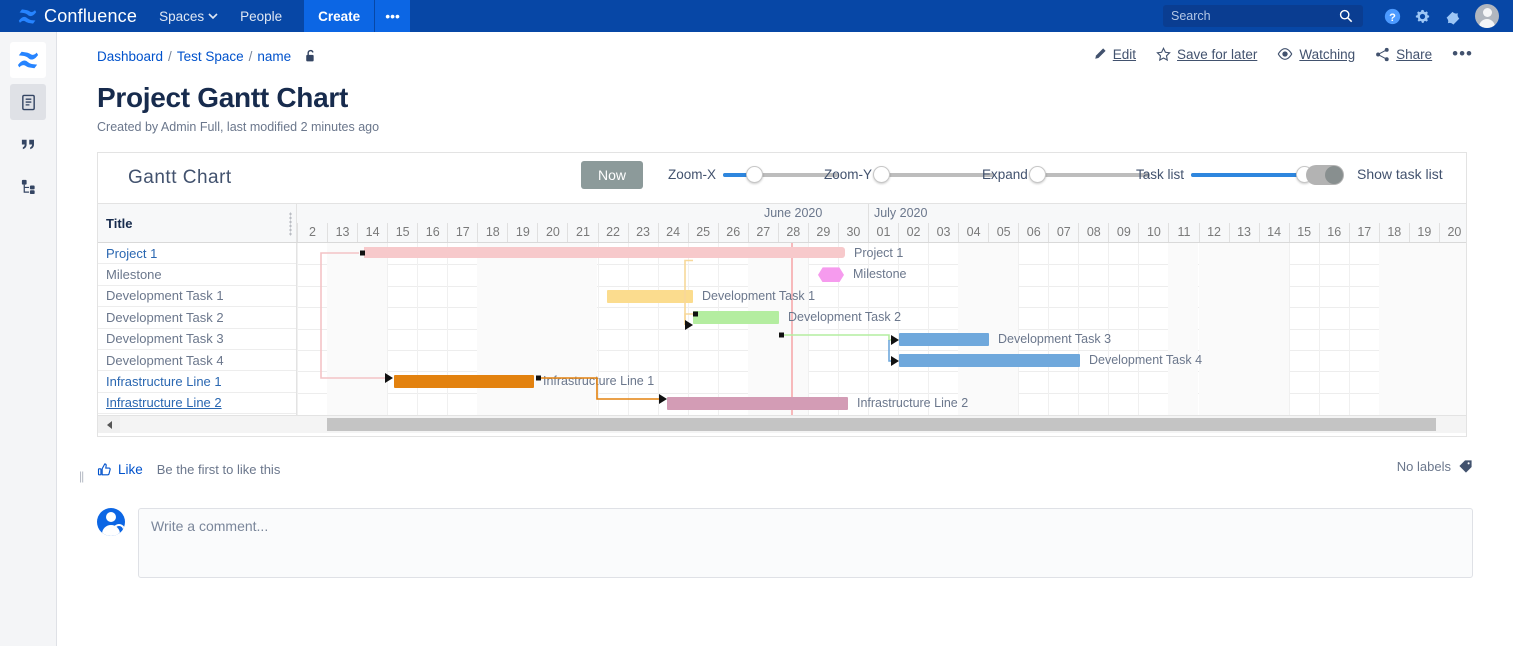  What do you see at coordinates (688, 319) in the screenshot?
I see `dependency-link` at bounding box center [688, 319].